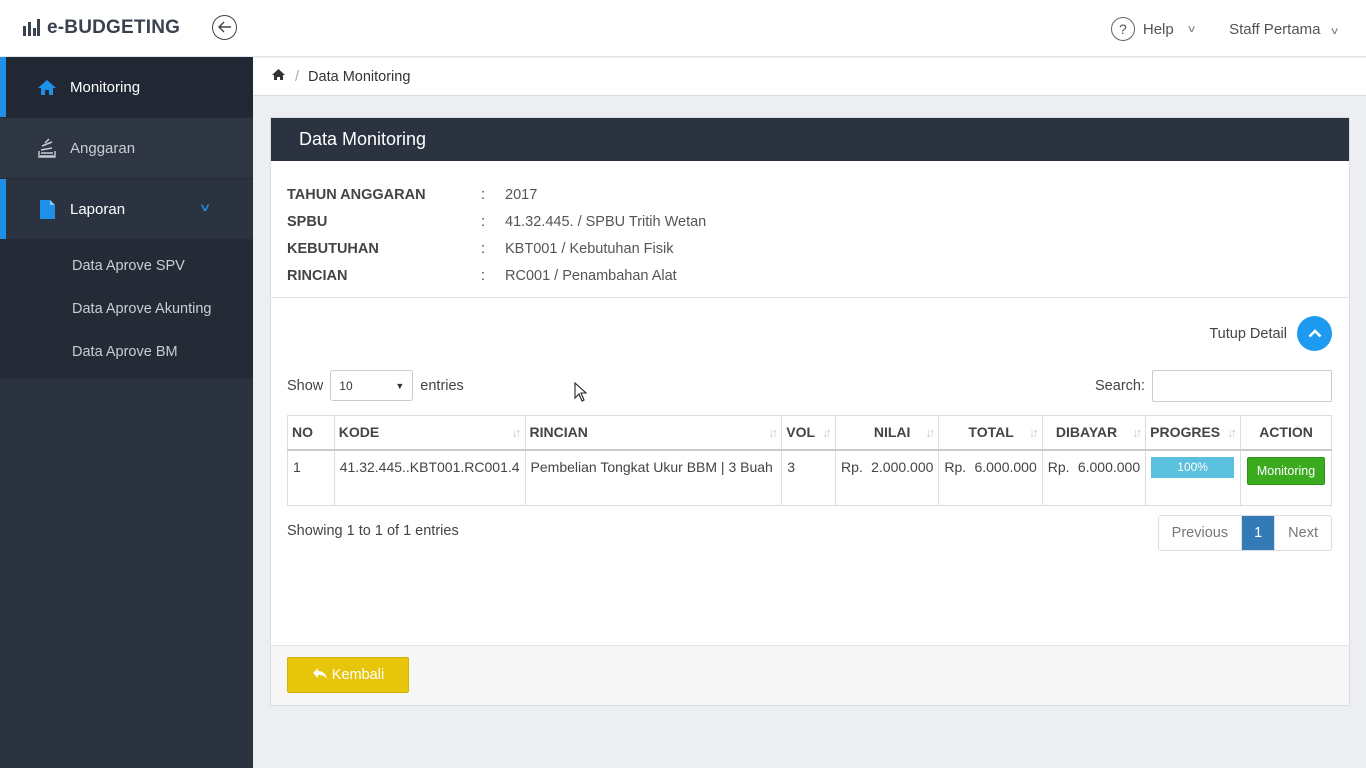 The image size is (1366, 768). I want to click on collapse-sidebar-button, so click(224, 27).